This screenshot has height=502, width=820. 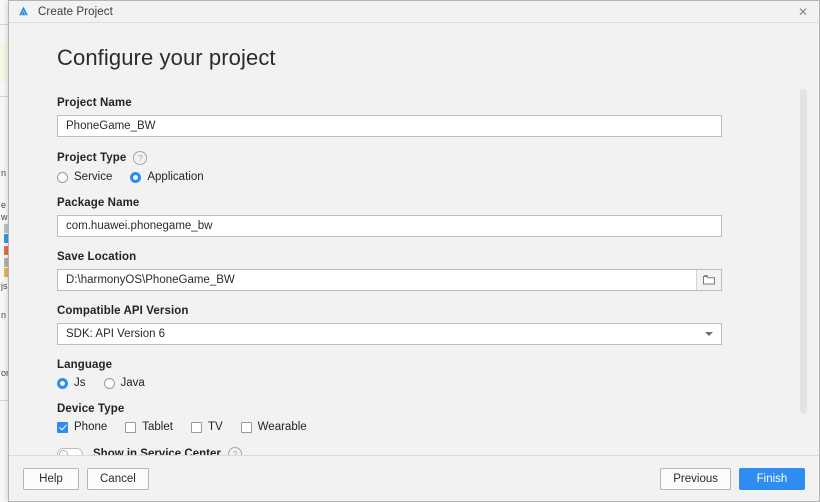 I want to click on dialog-footer: Help Cancel Previous Finish, so click(x=414, y=478).